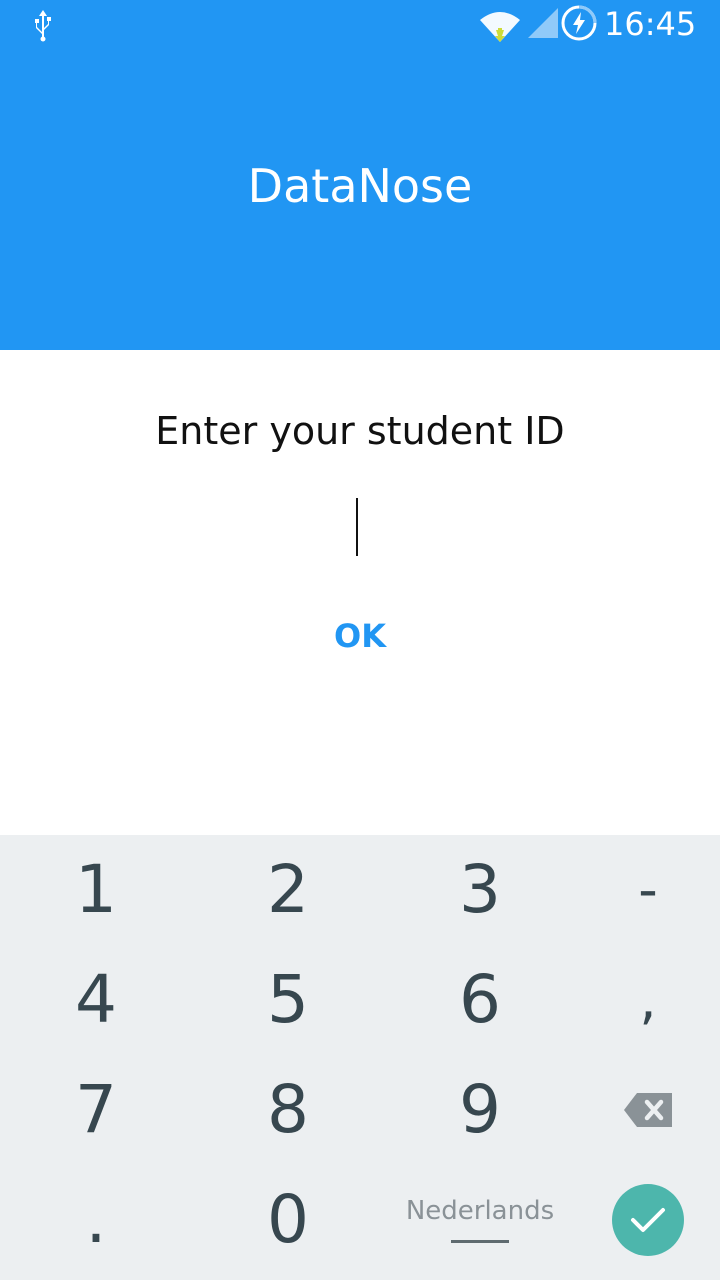 The image size is (720, 1280). What do you see at coordinates (579, 23) in the screenshot?
I see `battery-charging-icon` at bounding box center [579, 23].